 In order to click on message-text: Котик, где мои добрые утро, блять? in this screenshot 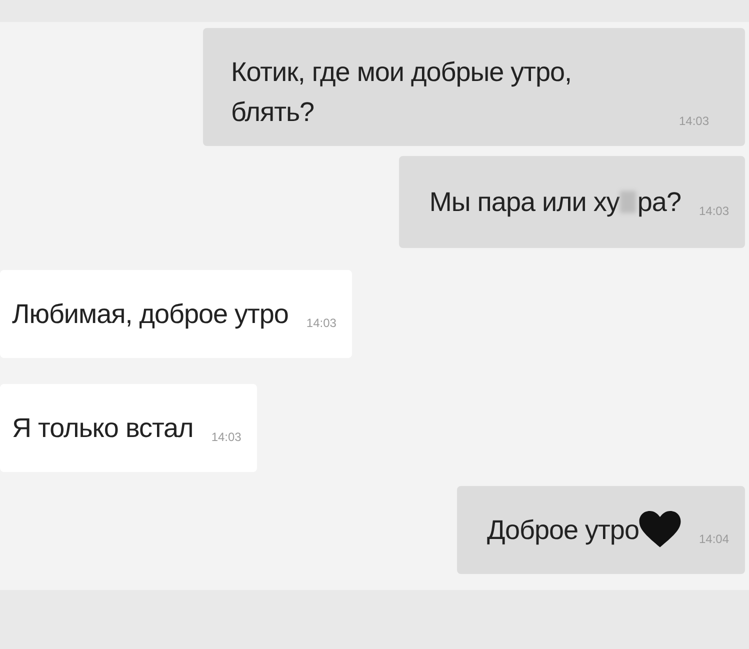, I will do `click(402, 92)`.